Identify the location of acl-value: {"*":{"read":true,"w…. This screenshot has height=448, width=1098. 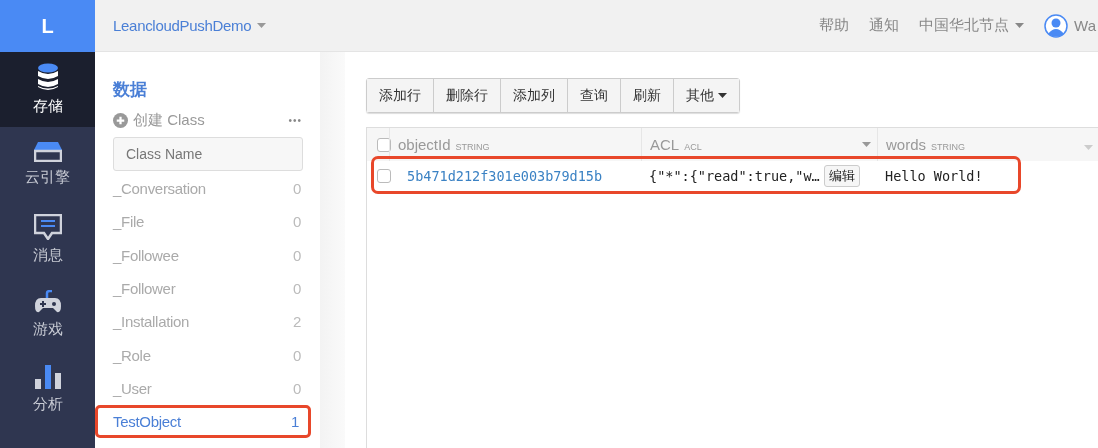
(734, 176).